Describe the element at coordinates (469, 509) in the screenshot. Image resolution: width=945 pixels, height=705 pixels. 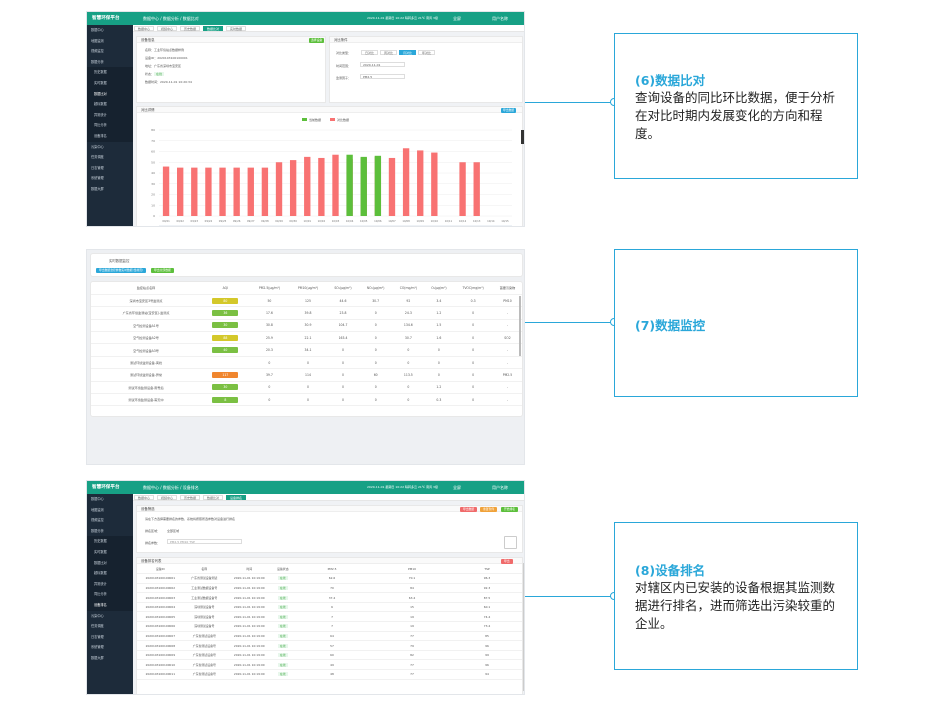
I see `export-button: 导出数据` at that location.